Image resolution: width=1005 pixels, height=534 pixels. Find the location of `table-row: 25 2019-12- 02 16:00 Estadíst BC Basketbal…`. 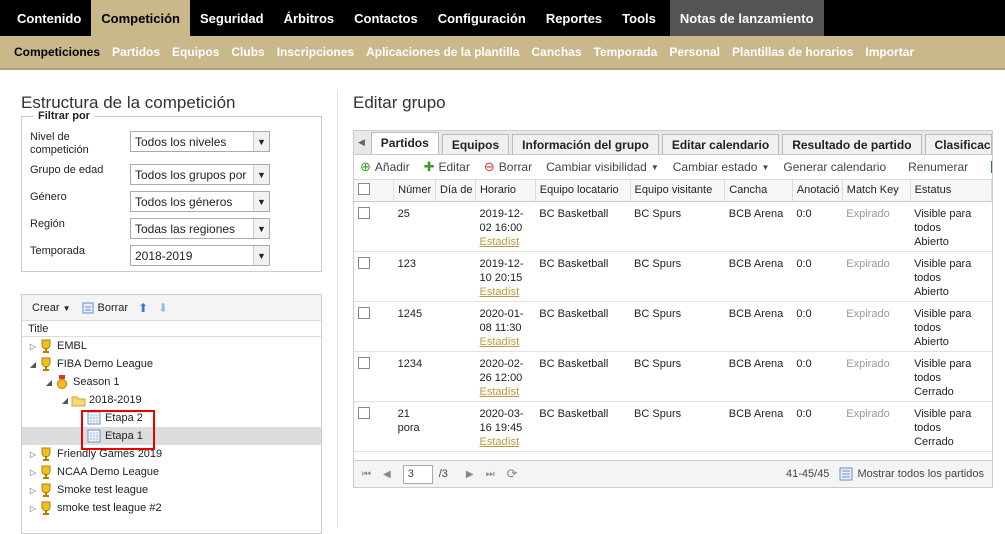

table-row: 25 2019-12- 02 16:00 Estadíst BC Basketbal… is located at coordinates (673, 226).